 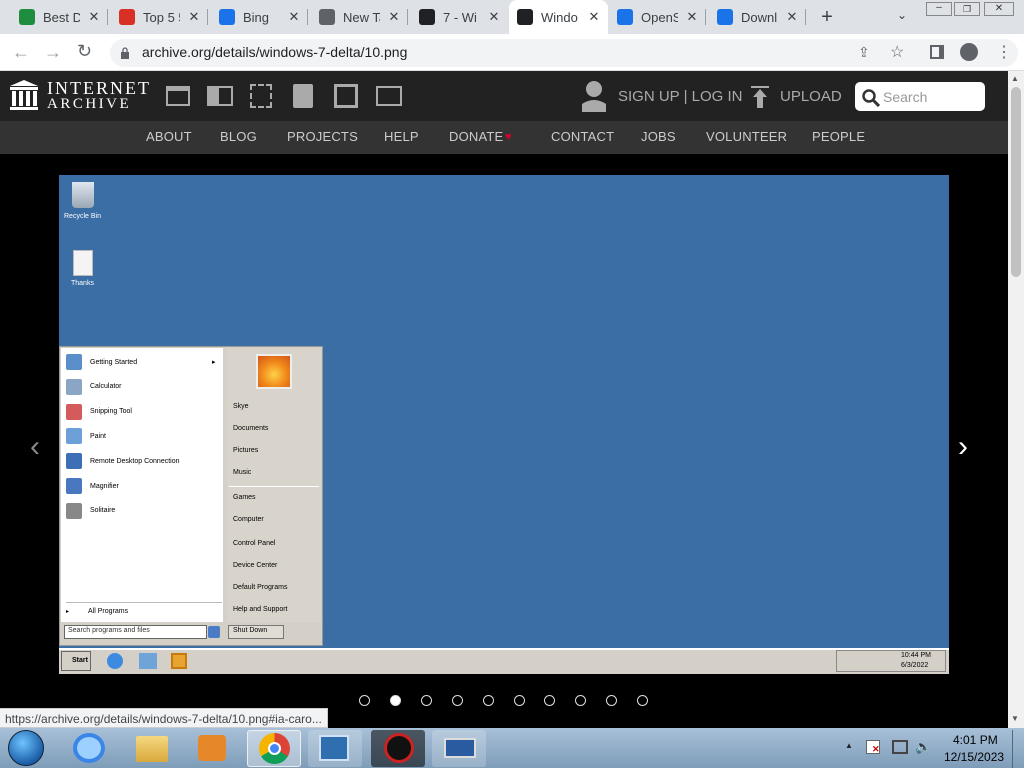 I want to click on explorer-taskbar-icon, so click(x=152, y=749).